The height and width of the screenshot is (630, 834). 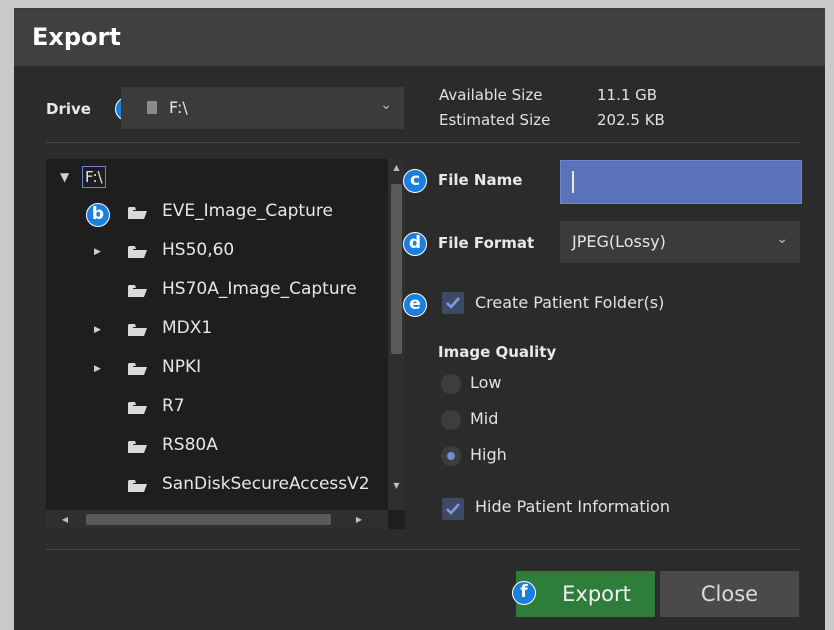 What do you see at coordinates (190, 445) in the screenshot?
I see `tree-folder-name: RS80A` at bounding box center [190, 445].